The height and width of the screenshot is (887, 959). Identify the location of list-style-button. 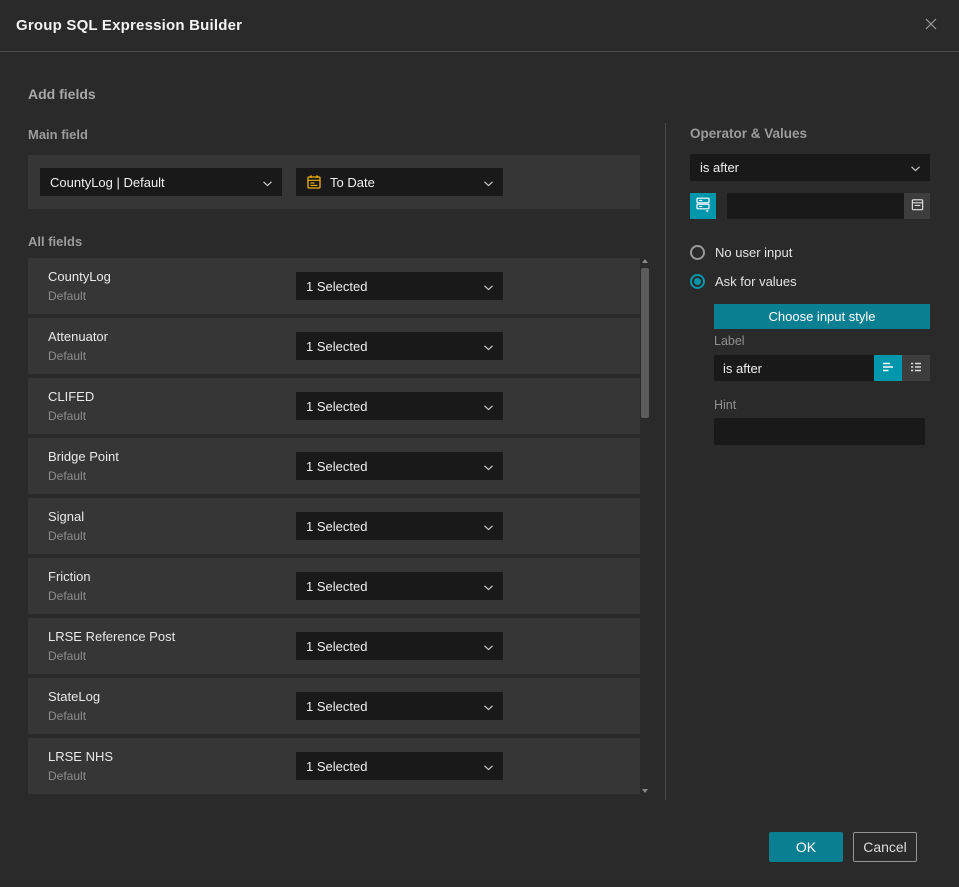
(916, 368).